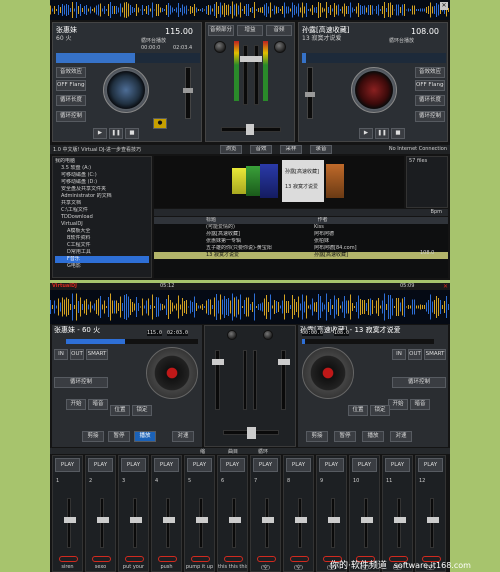 This screenshot has width=500, height=572. What do you see at coordinates (415, 354) in the screenshot?
I see `deck2-right-out: OUT` at bounding box center [415, 354].